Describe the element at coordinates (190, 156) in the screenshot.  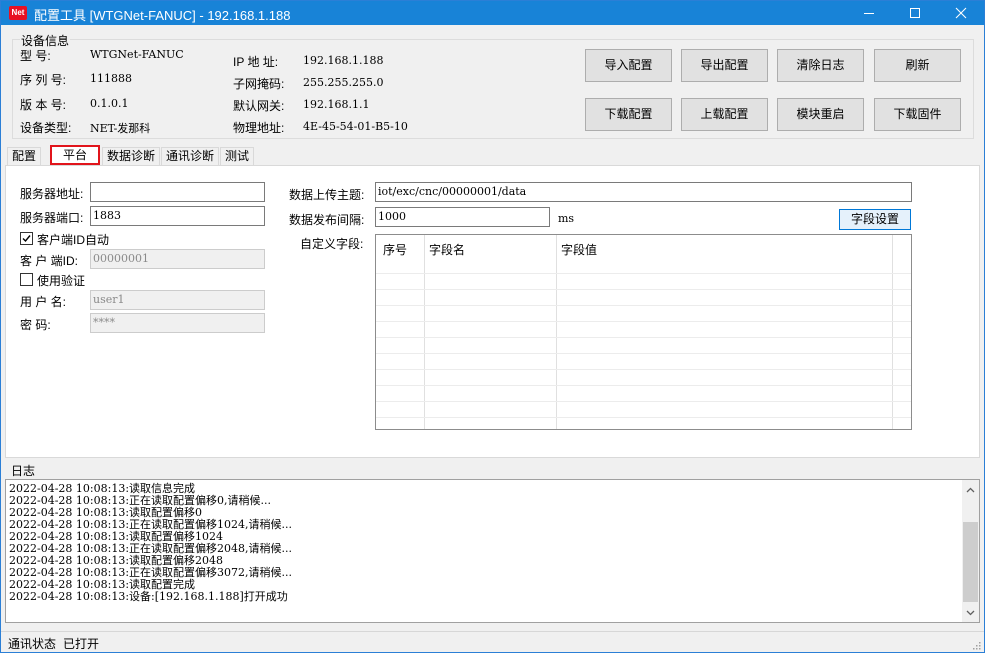
I see `tab-comm-diagnosis: 通讯诊断` at that location.